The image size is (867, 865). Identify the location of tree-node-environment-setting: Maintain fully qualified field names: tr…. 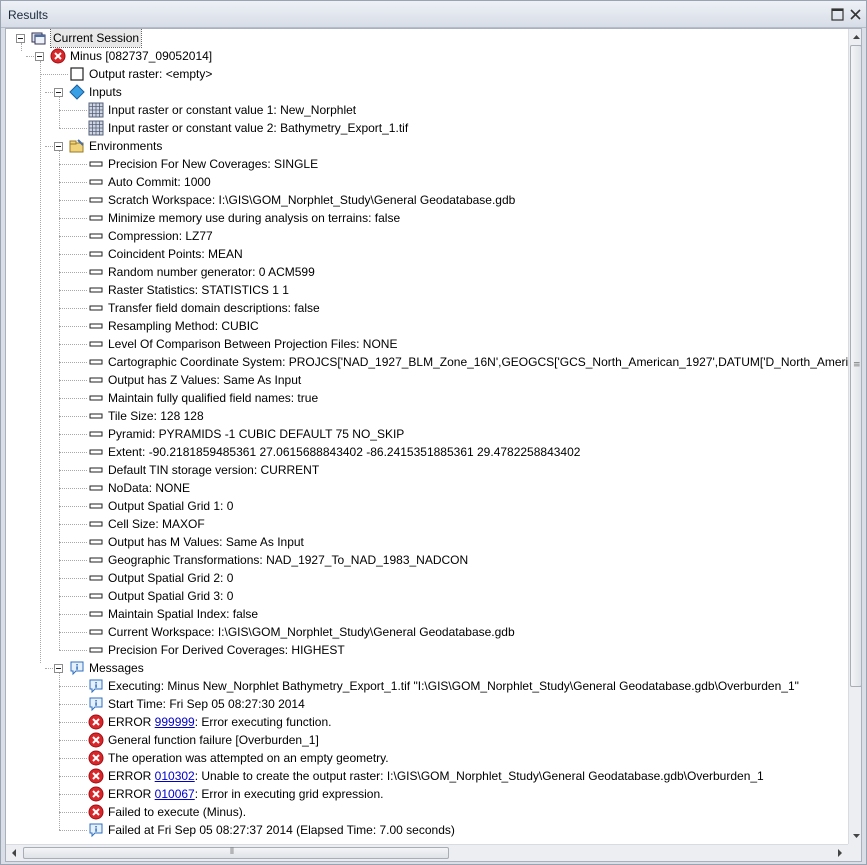
(427, 398).